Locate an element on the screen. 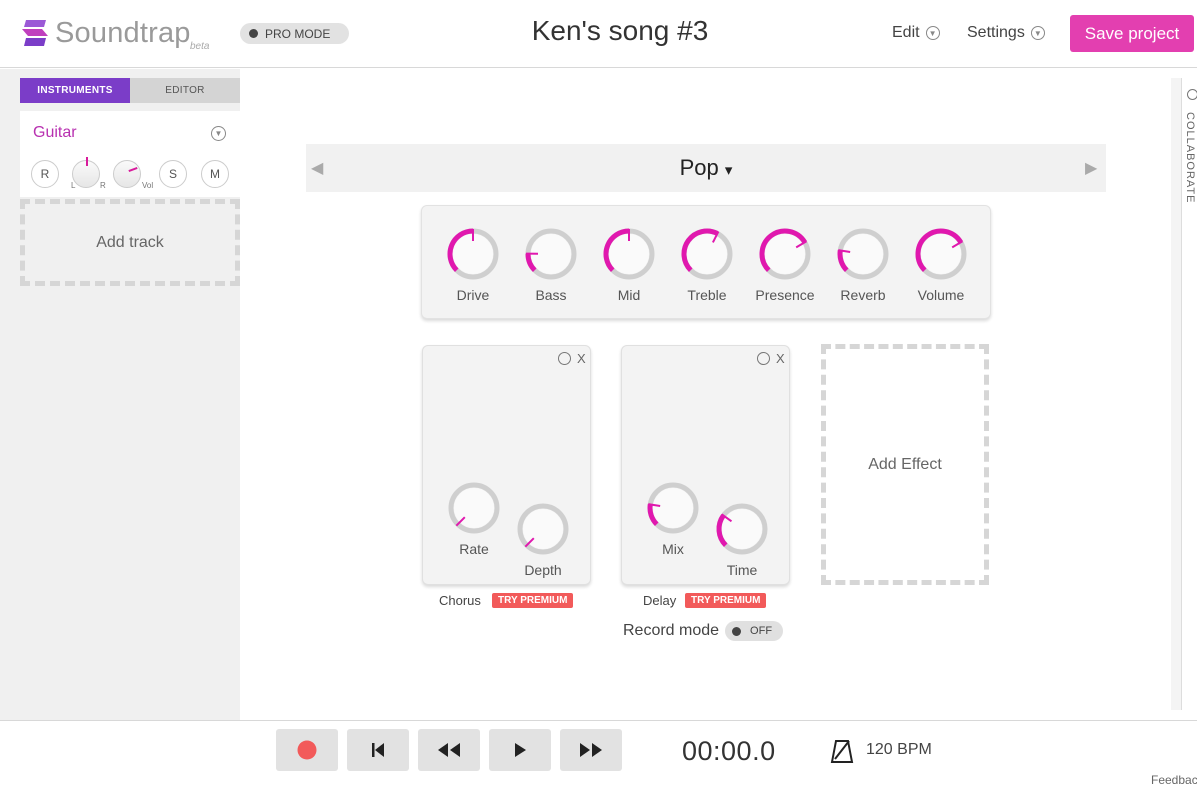 Image resolution: width=1197 pixels, height=791 pixels. delay-mix-knob is located at coordinates (673, 508).